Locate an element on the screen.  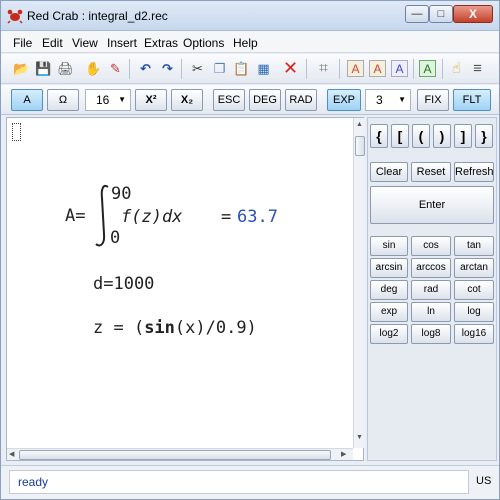
precision-value: 3 is located at coordinates (379, 100).